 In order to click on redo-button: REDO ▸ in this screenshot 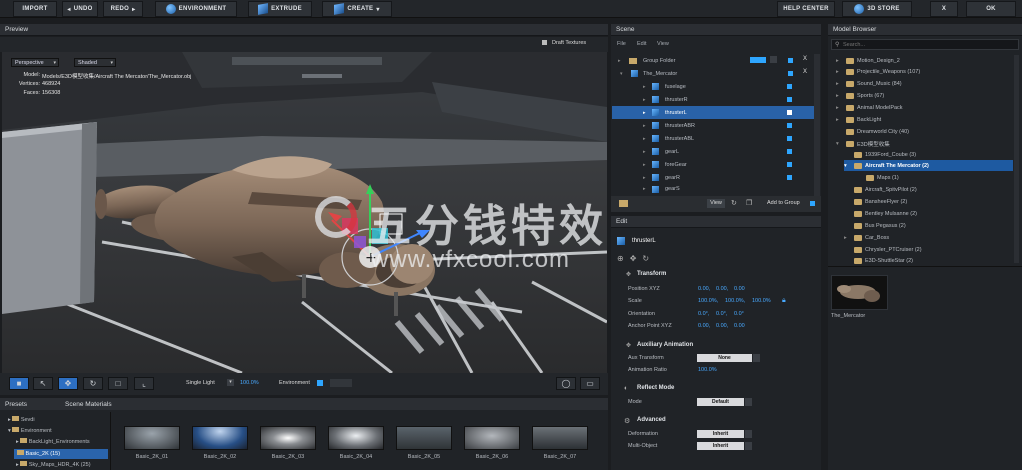, I will do `click(123, 9)`.